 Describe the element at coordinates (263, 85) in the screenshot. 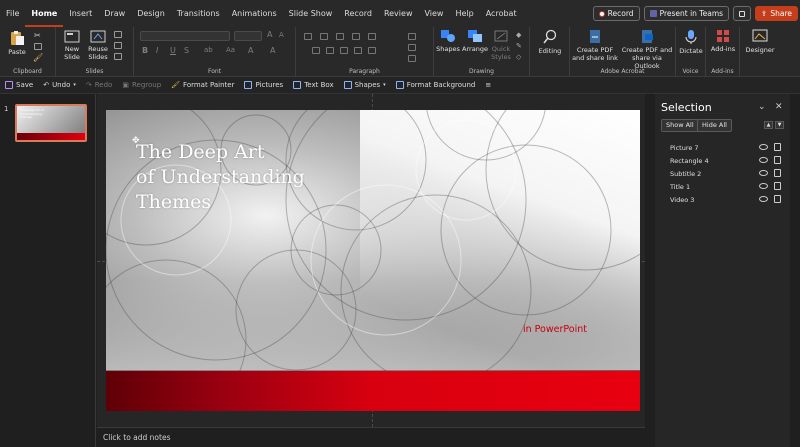

I see `pictures-button: Pictures` at that location.